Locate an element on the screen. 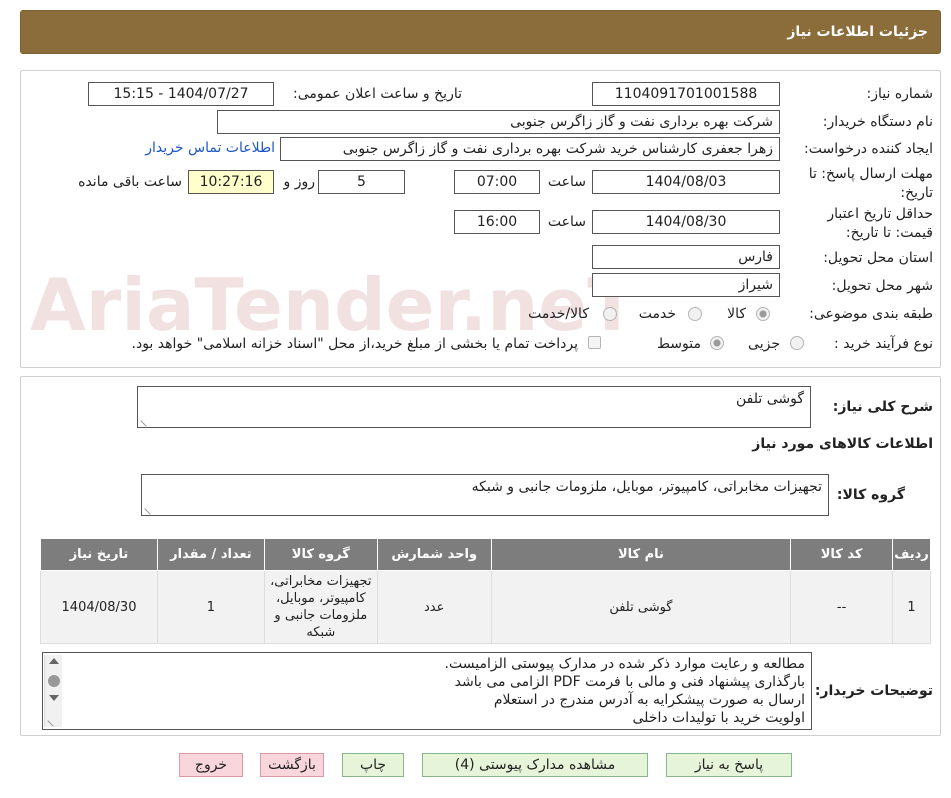  col-group: گروه کالا is located at coordinates (320, 554).